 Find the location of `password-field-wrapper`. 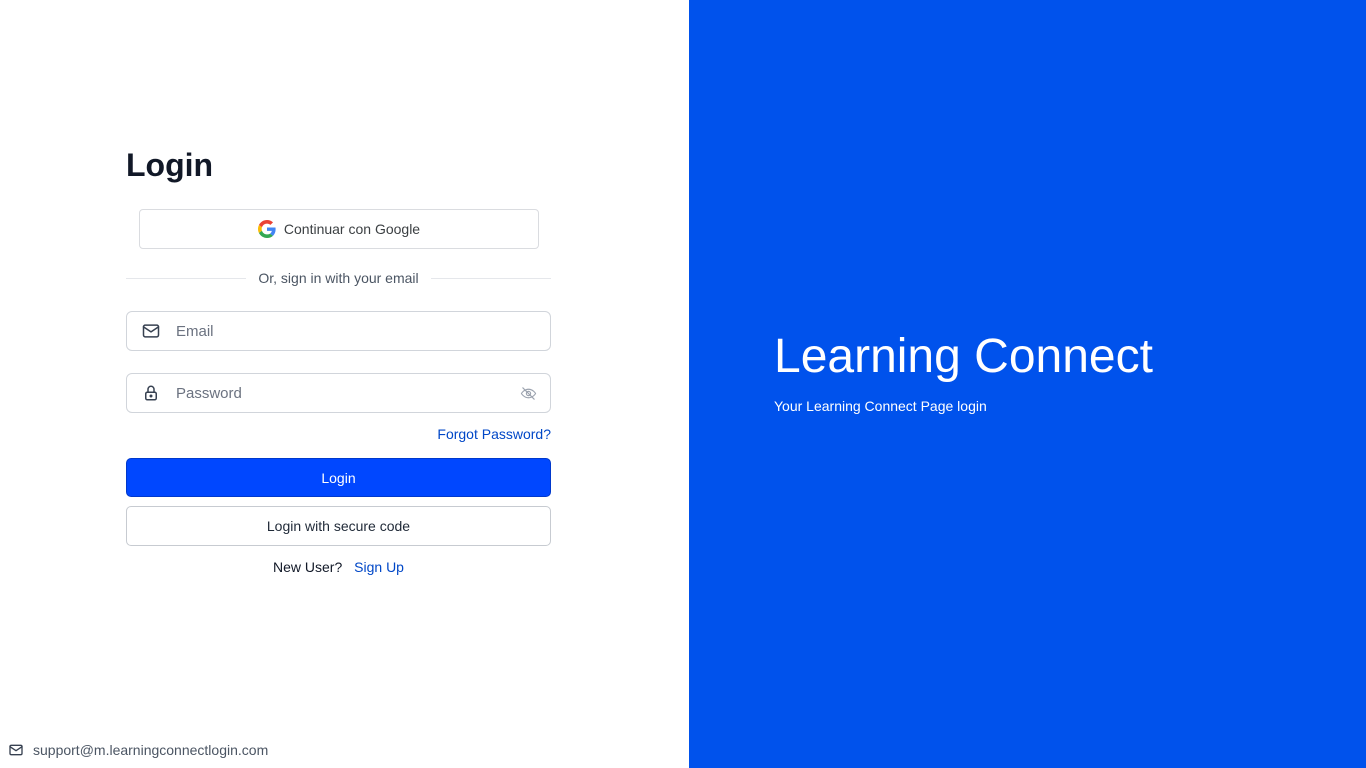

password-field-wrapper is located at coordinates (338, 393).